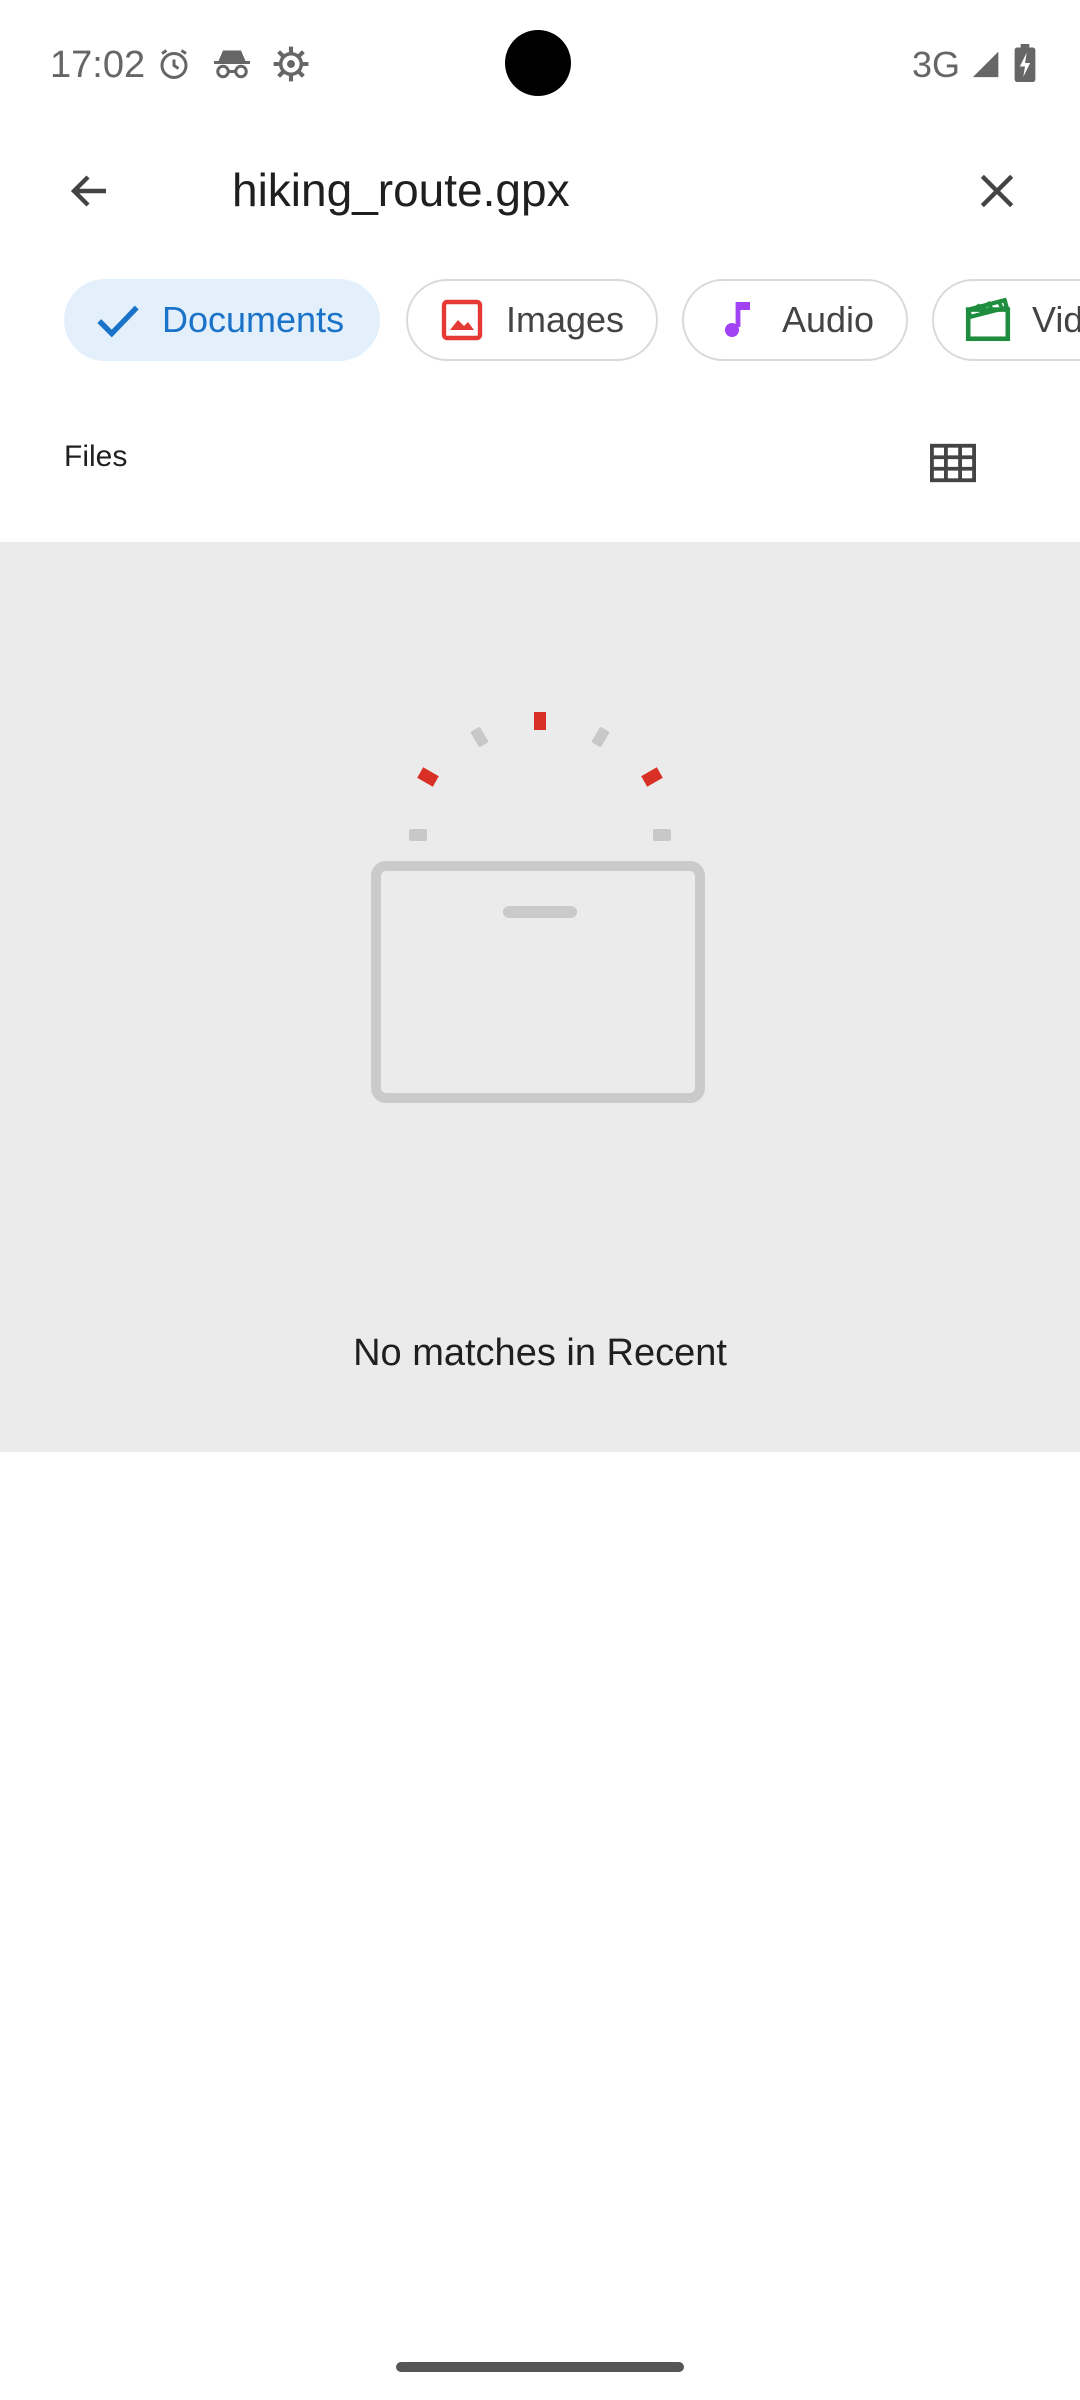  I want to click on alarm-icon, so click(174, 64).